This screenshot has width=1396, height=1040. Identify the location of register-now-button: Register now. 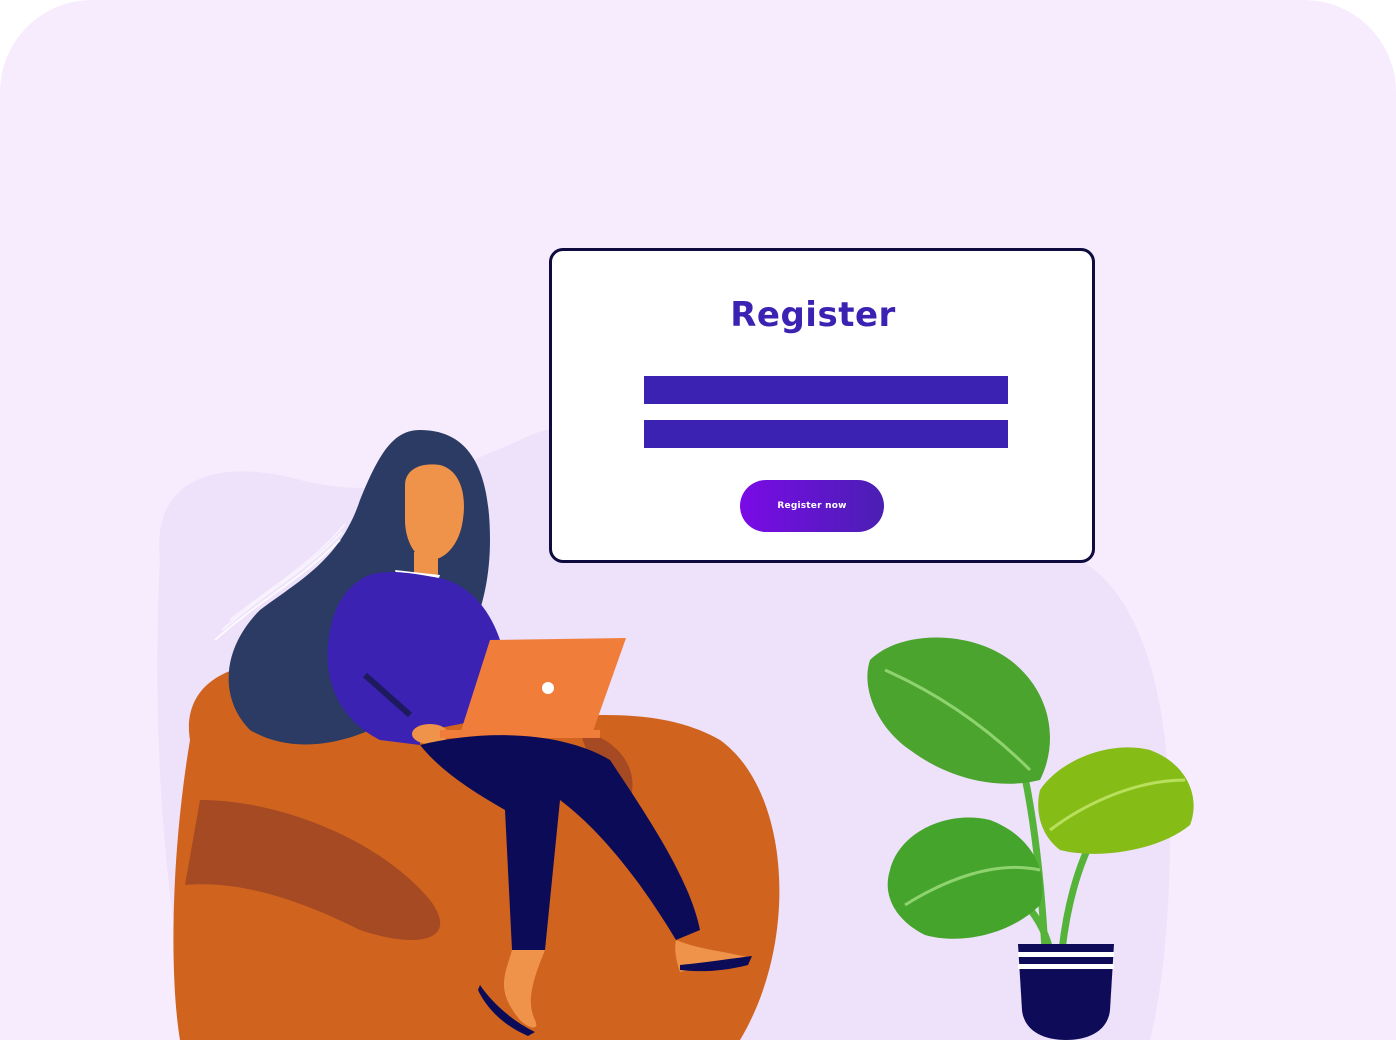
(812, 506).